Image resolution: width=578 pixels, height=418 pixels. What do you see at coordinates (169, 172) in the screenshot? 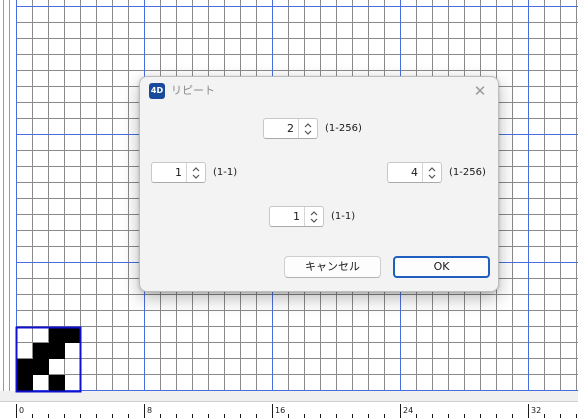
I see `repeat-left-input: 1` at bounding box center [169, 172].